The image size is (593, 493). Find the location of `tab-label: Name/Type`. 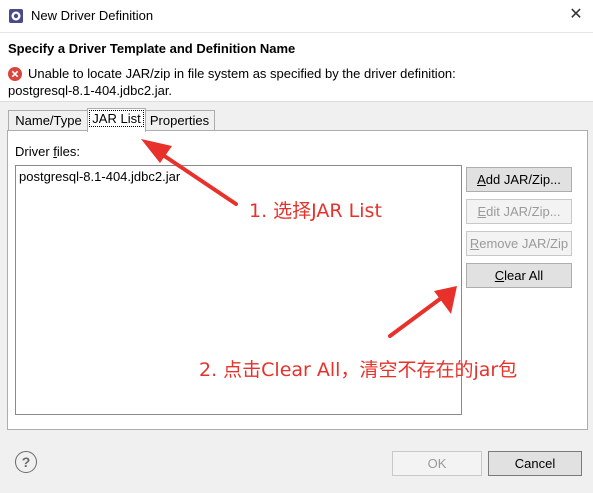

tab-label: Name/Type is located at coordinates (48, 120).